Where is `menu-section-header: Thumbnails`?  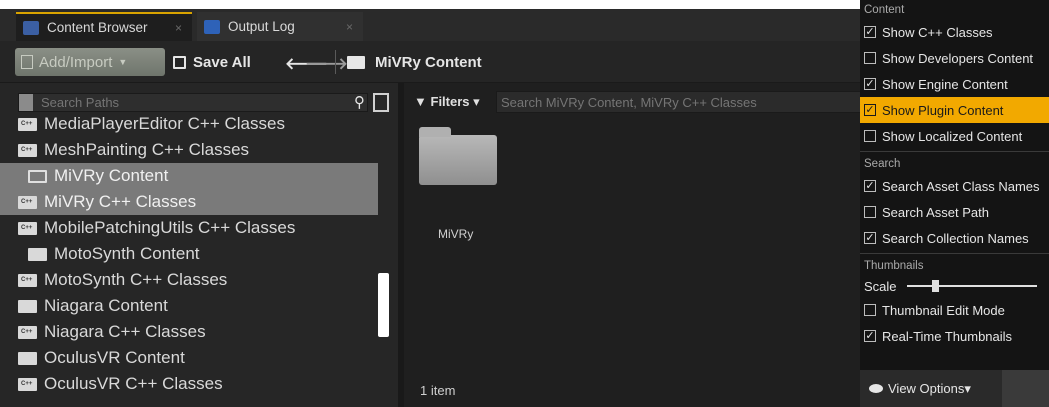
menu-section-header: Thumbnails is located at coordinates (894, 265).